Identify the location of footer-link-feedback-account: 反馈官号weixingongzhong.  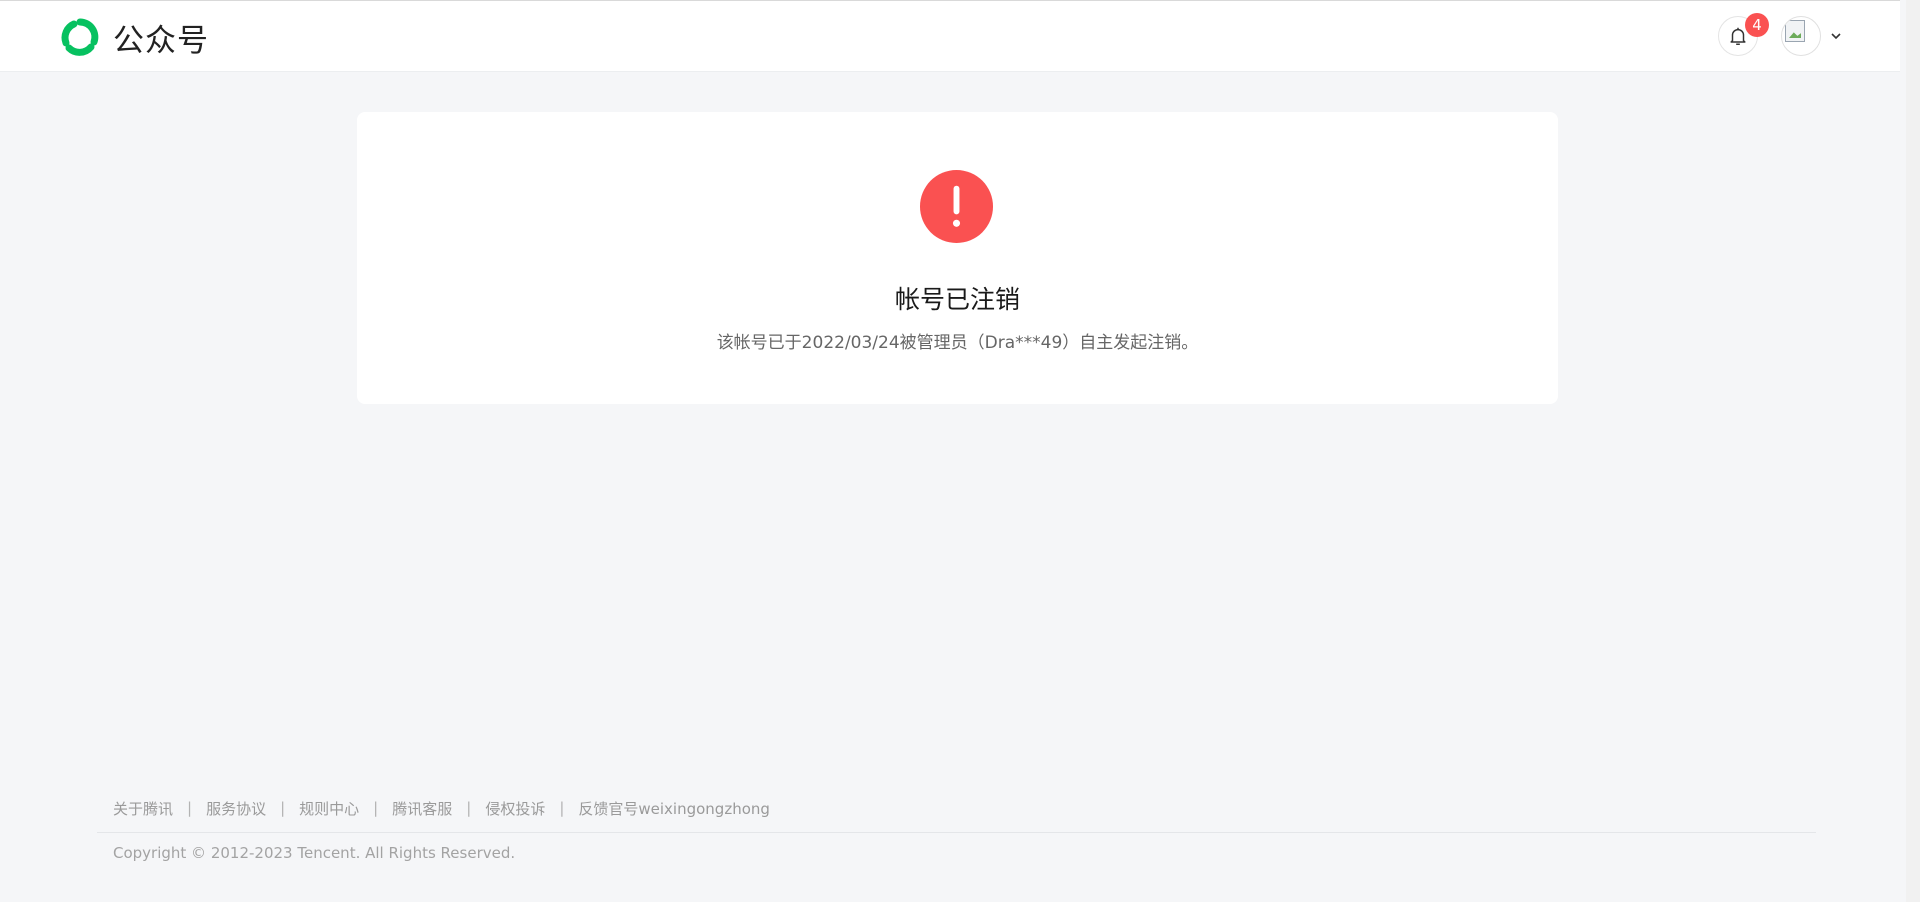
(674, 808).